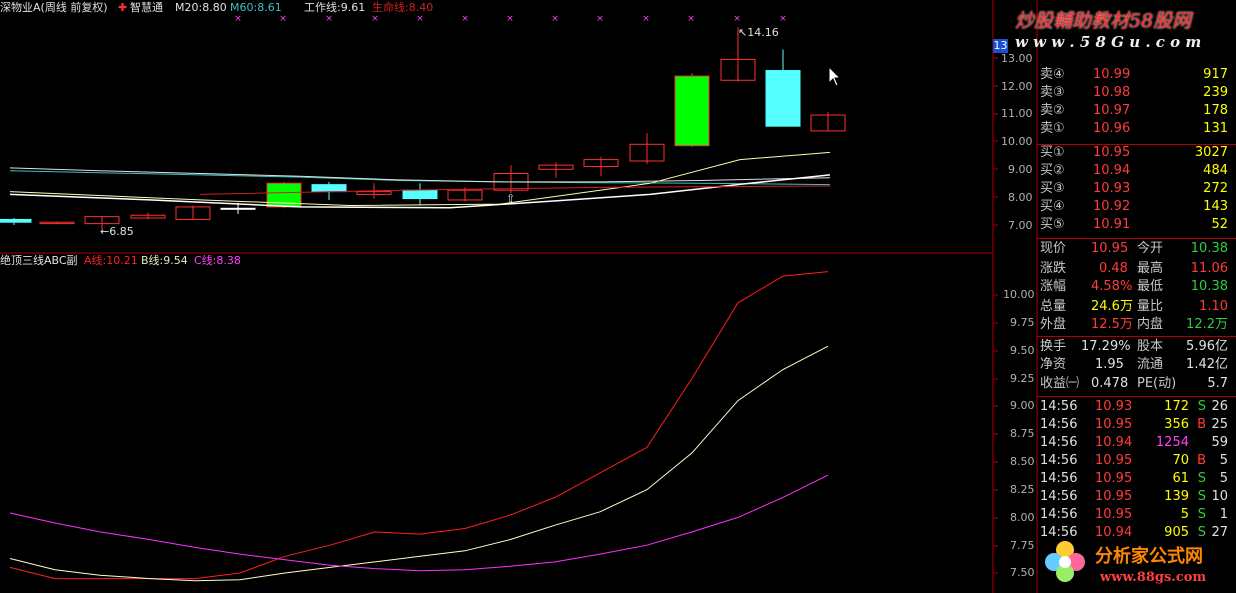 Image resolution: width=1236 pixels, height=593 pixels. I want to click on tick-row: 14:56 10.95 61 S 5, so click(1134, 478).